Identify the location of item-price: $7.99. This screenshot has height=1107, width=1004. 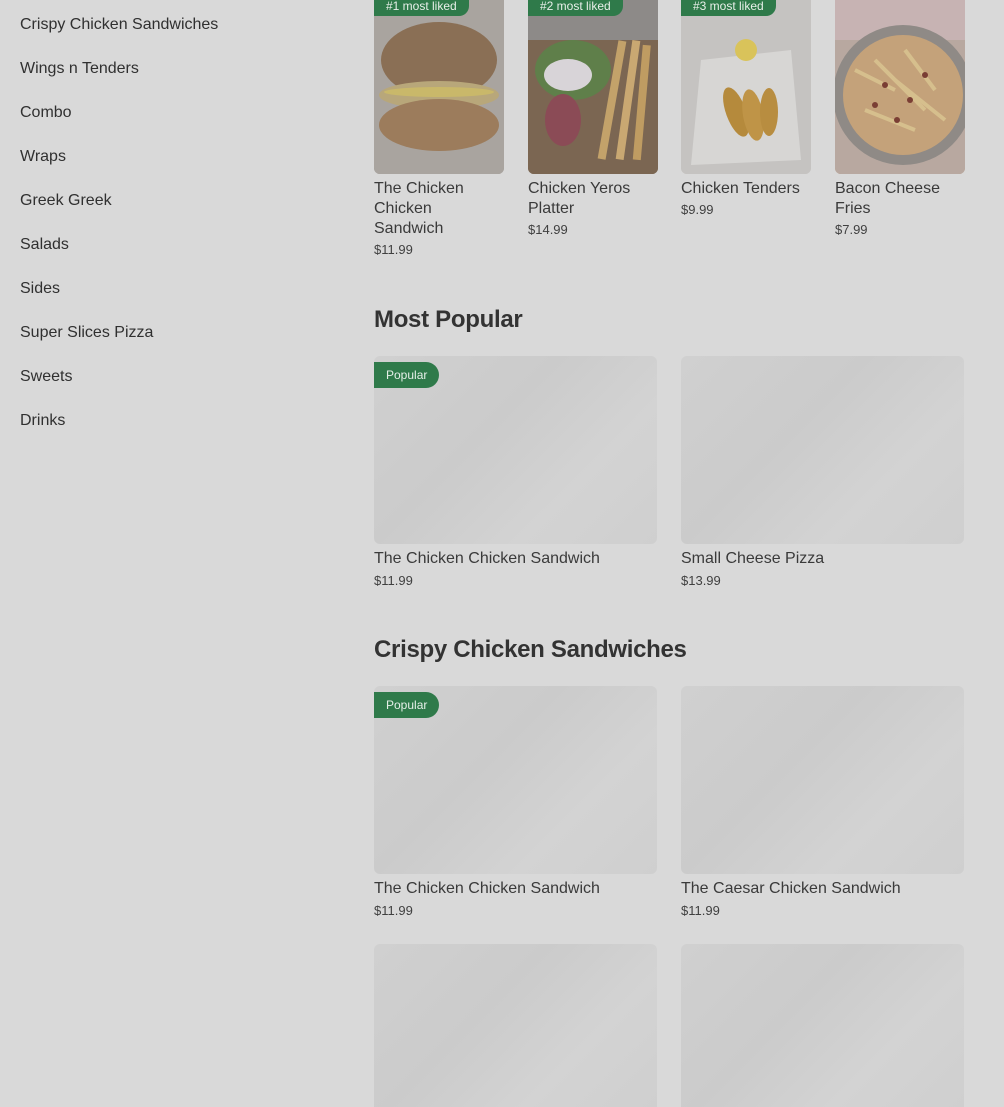
(851, 229).